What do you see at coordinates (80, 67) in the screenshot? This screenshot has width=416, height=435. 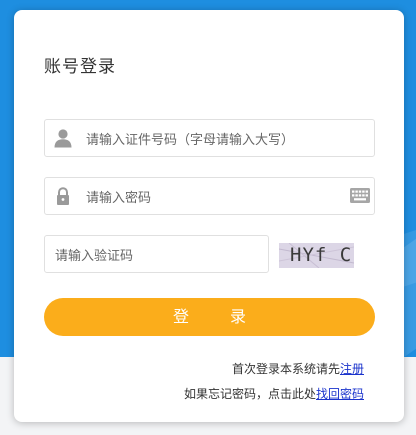 I see `login-title: 账号登录` at bounding box center [80, 67].